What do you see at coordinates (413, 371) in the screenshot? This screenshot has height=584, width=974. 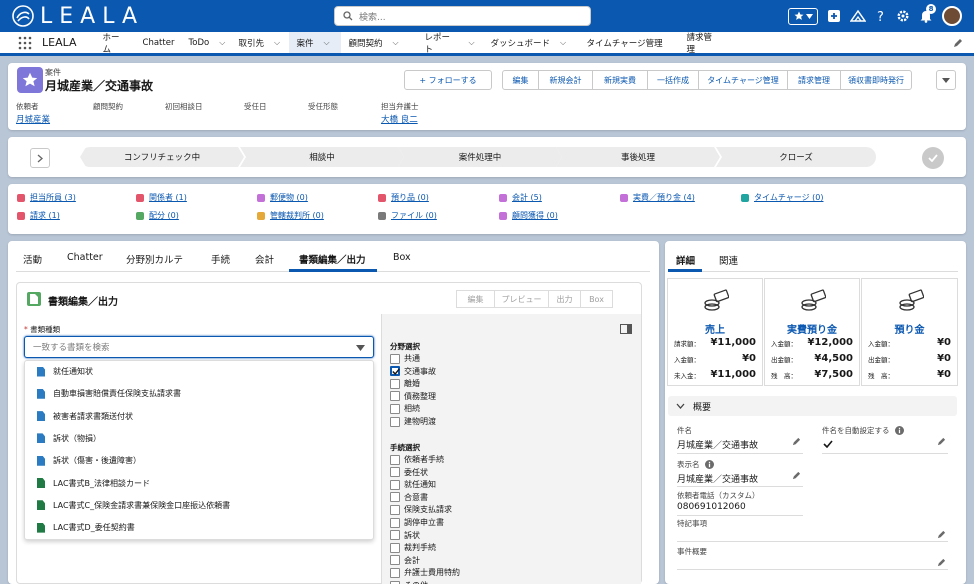 I see `field-checkbox: 交通事故` at bounding box center [413, 371].